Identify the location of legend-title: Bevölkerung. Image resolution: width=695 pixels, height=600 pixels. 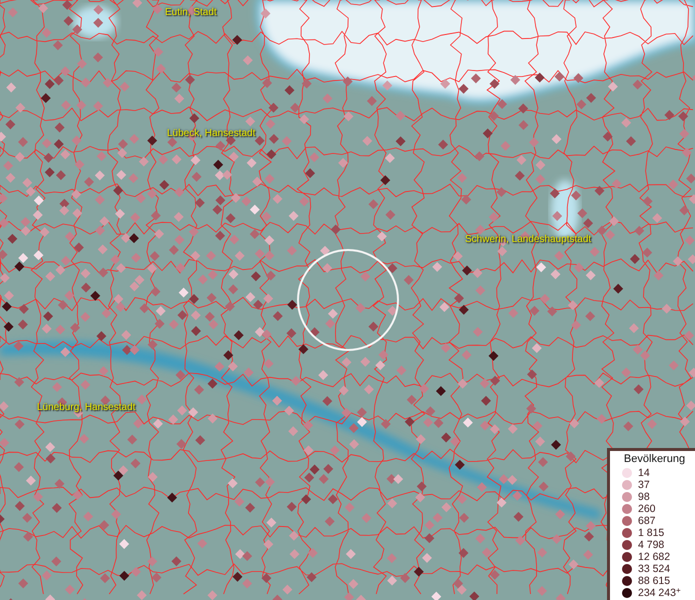
(654, 459).